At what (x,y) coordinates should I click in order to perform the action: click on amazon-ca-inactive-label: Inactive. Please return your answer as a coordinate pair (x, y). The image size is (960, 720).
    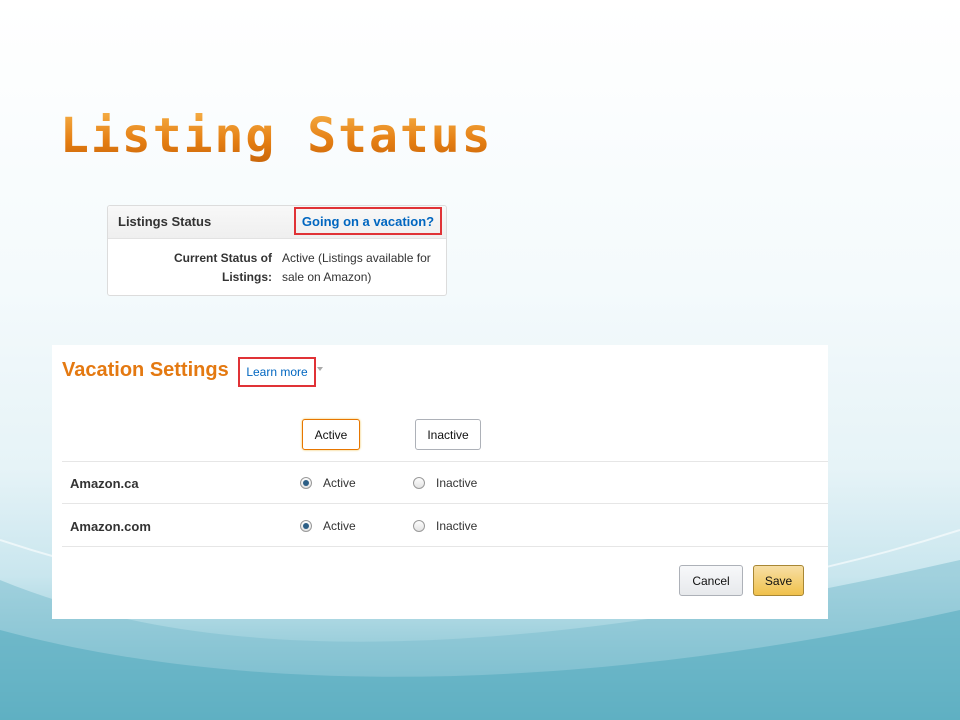
    Looking at the image, I should click on (456, 483).